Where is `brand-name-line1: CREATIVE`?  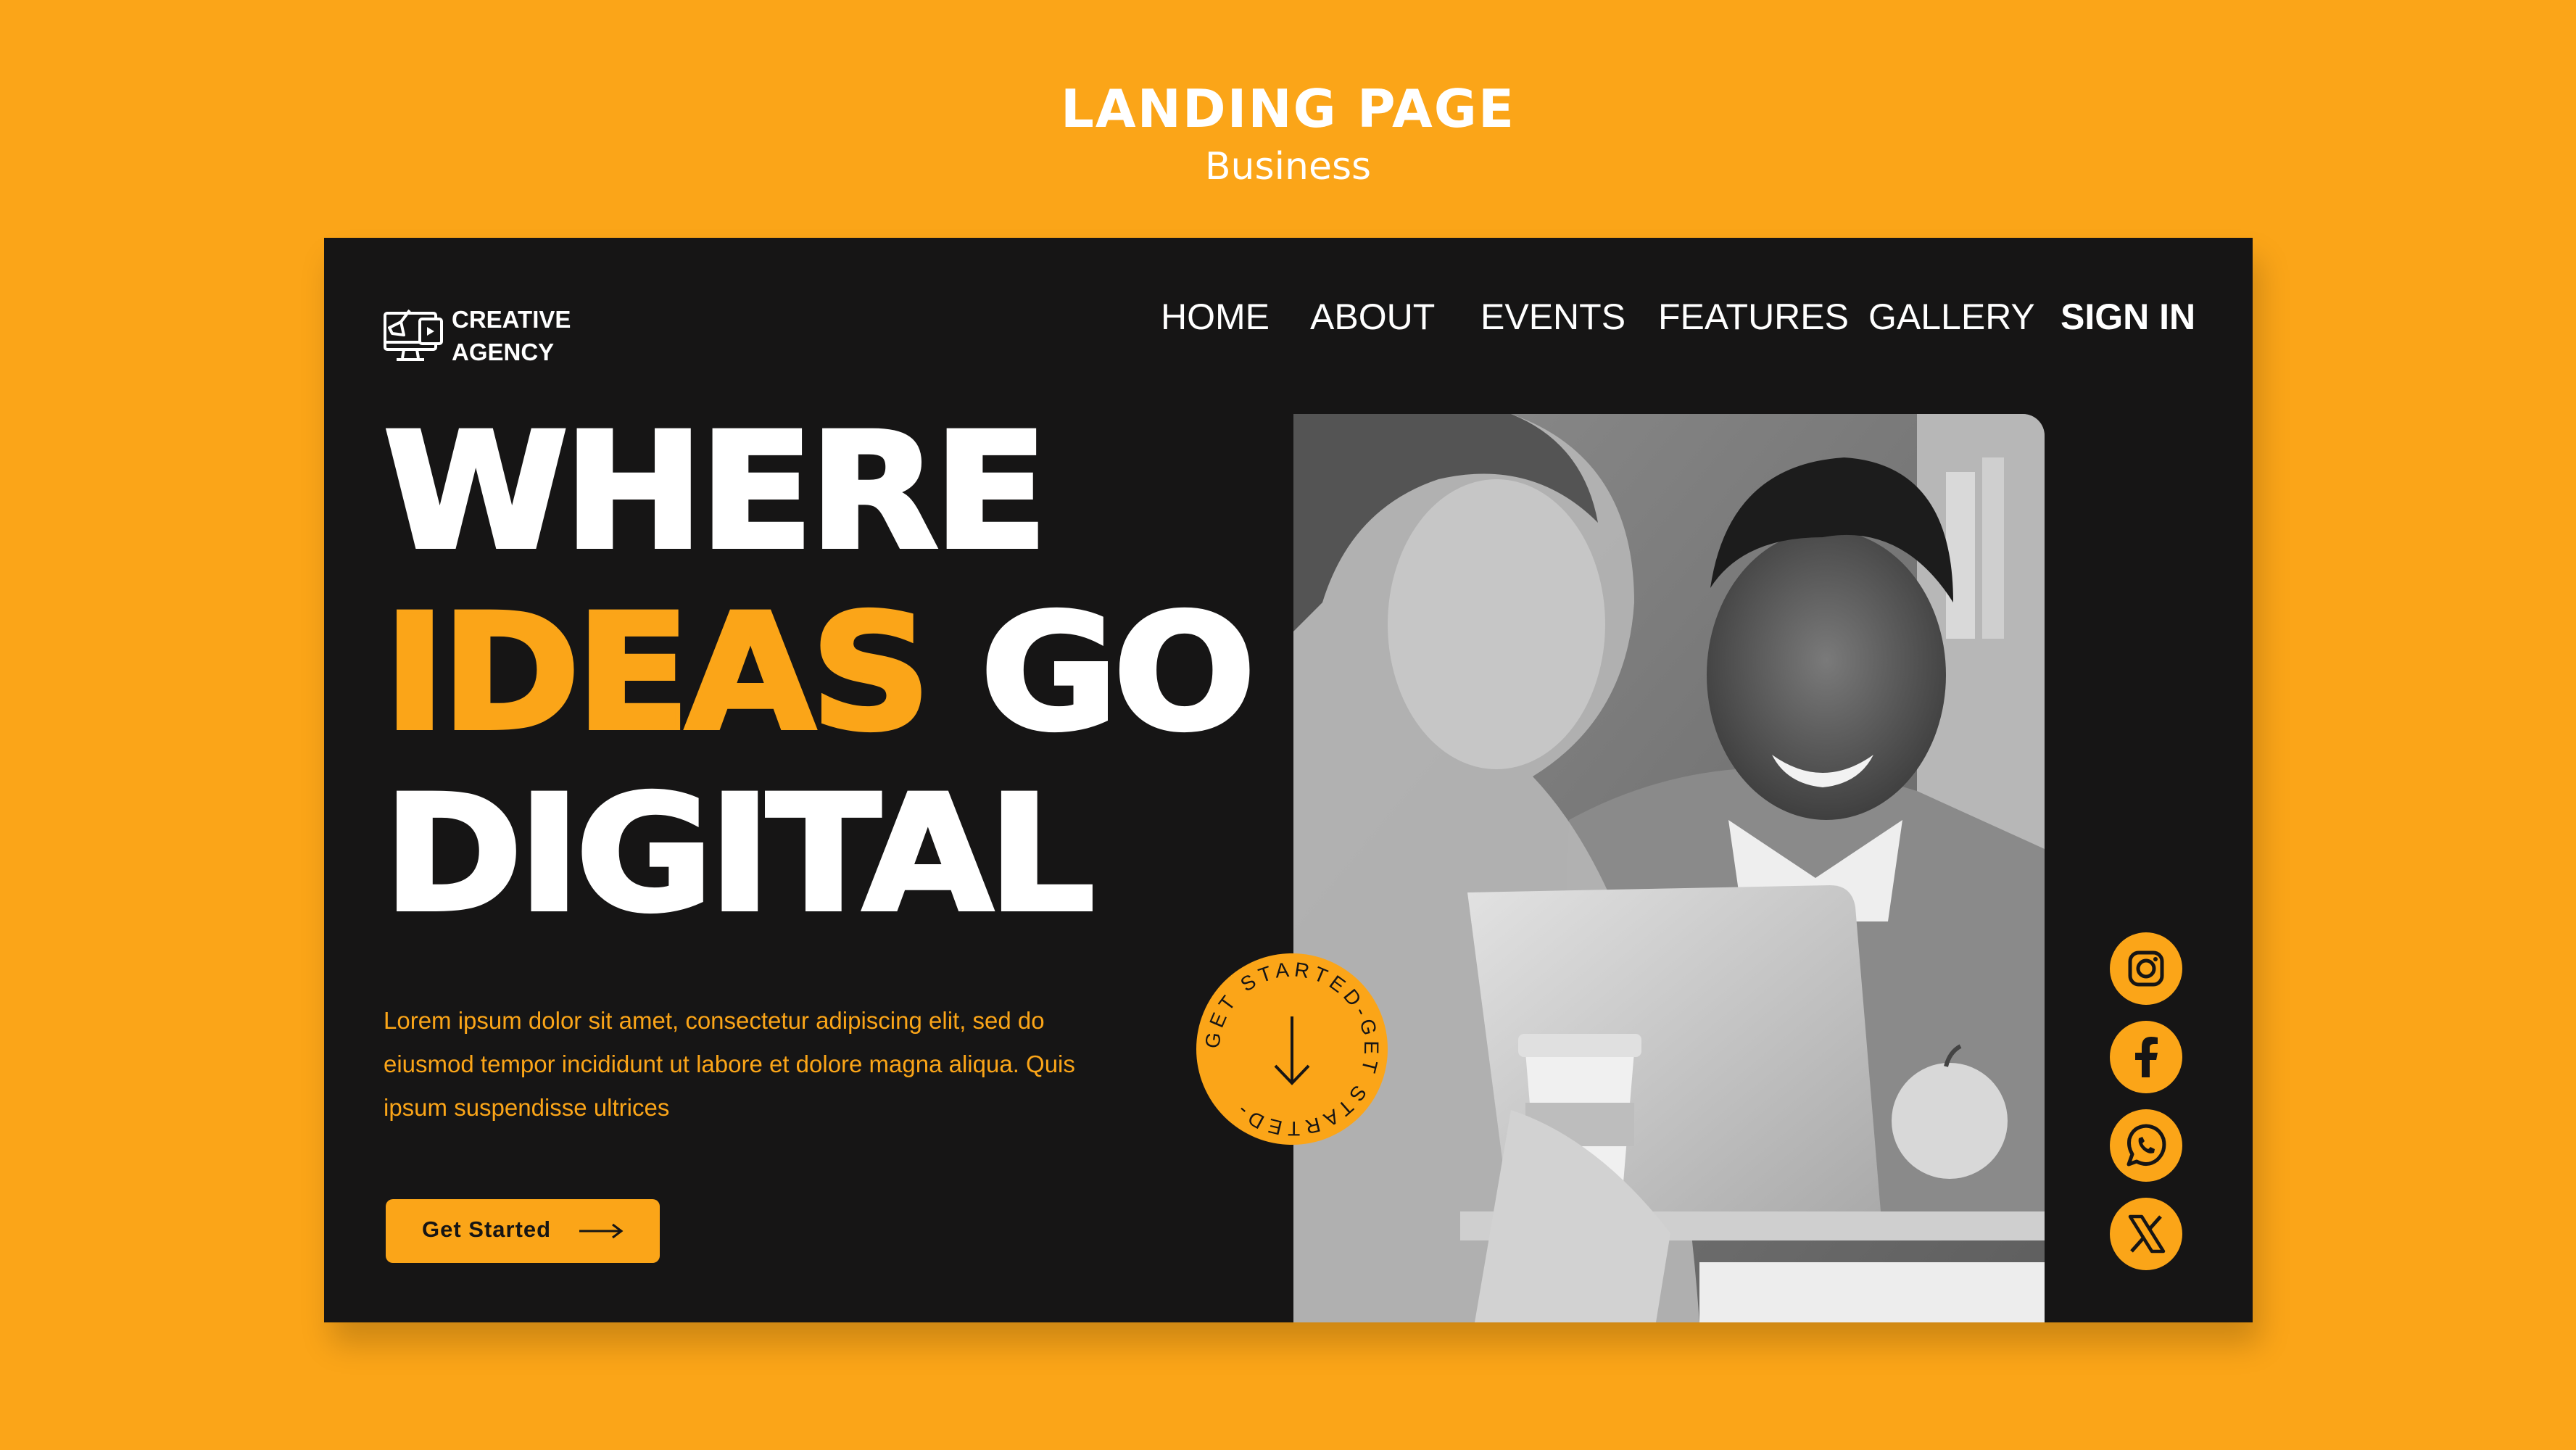
brand-name-line1: CREATIVE is located at coordinates (512, 319).